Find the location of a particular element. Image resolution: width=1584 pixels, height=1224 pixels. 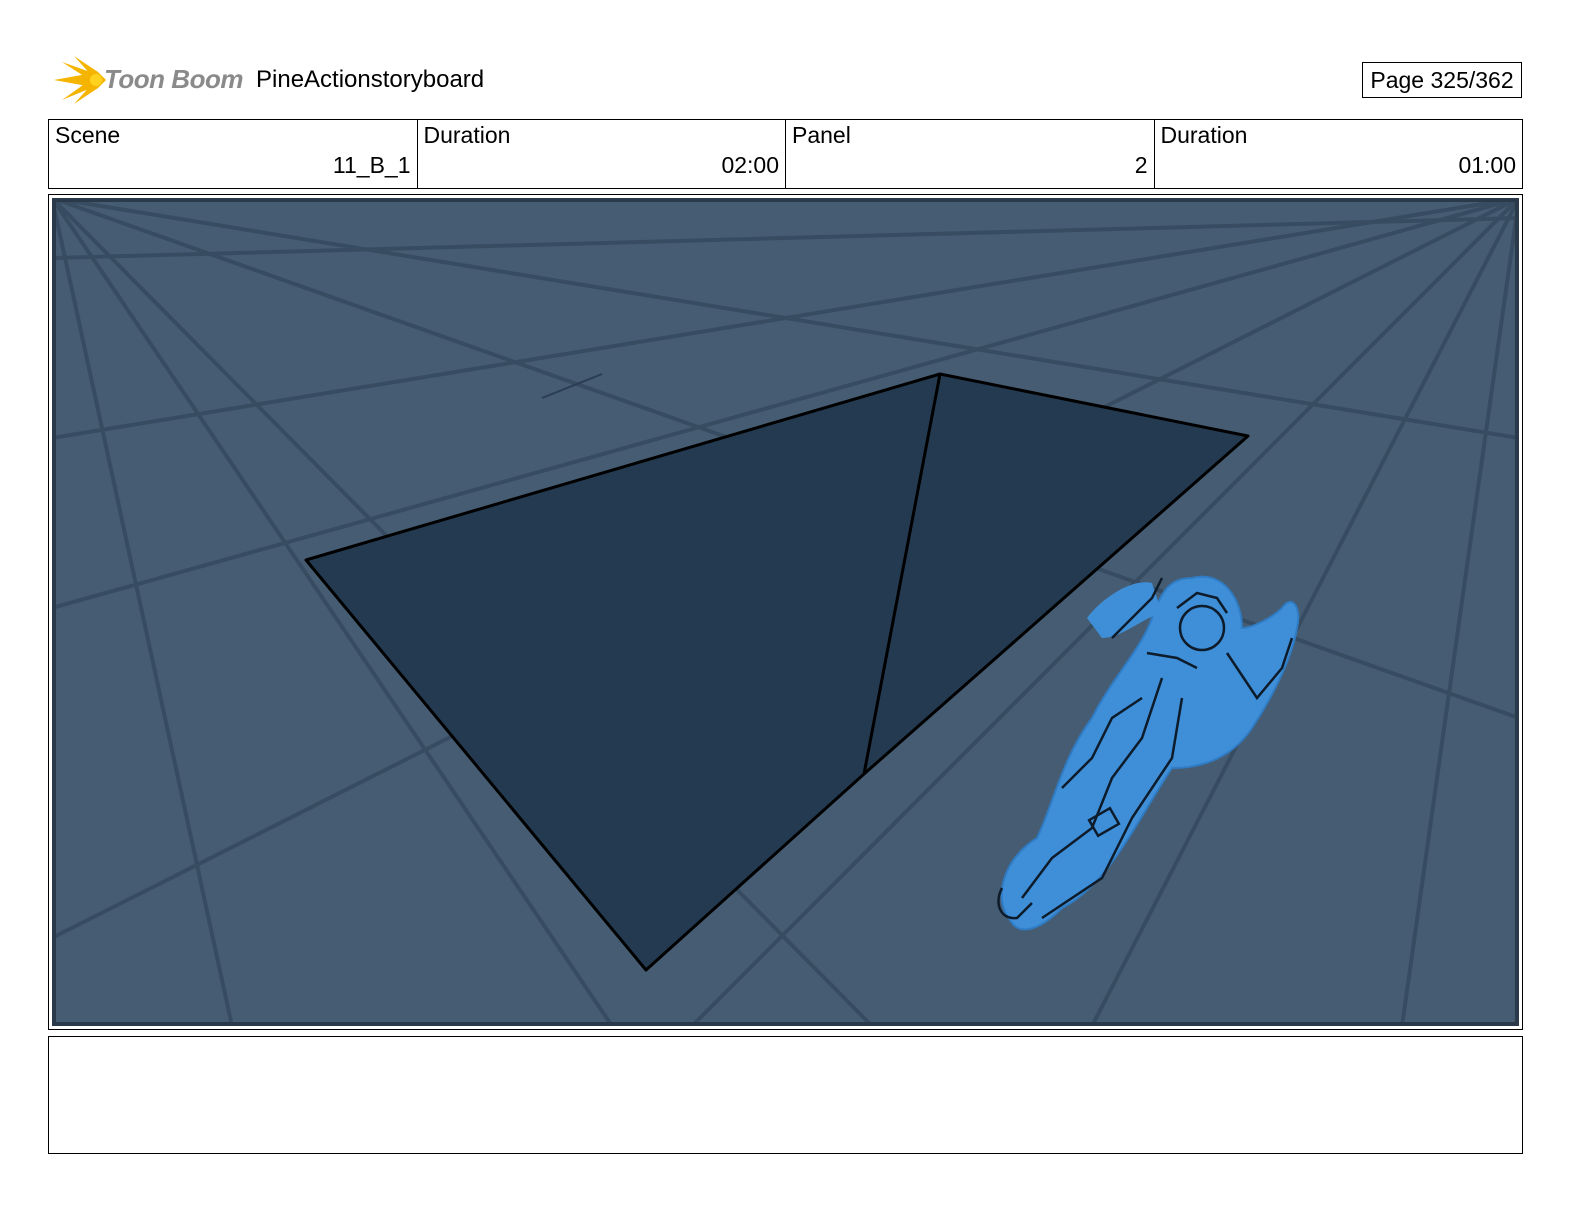

scene-value: 11_B_1 is located at coordinates (371, 165).